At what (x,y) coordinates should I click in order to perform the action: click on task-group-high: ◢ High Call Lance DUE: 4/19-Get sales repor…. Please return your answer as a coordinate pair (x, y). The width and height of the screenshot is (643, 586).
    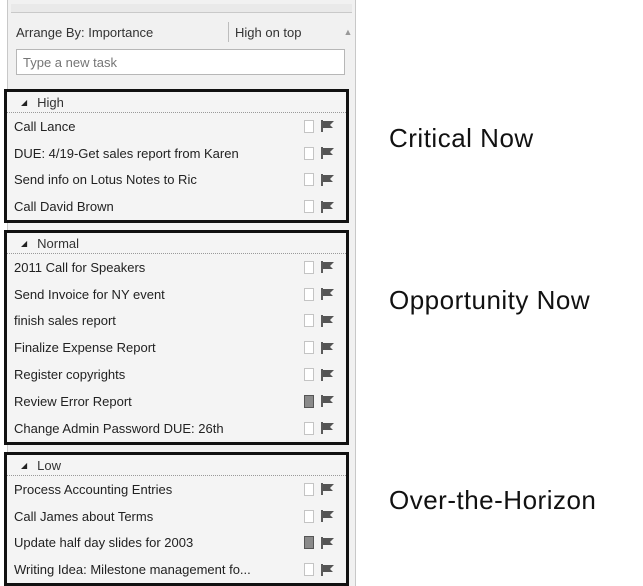
    Looking at the image, I should click on (176, 156).